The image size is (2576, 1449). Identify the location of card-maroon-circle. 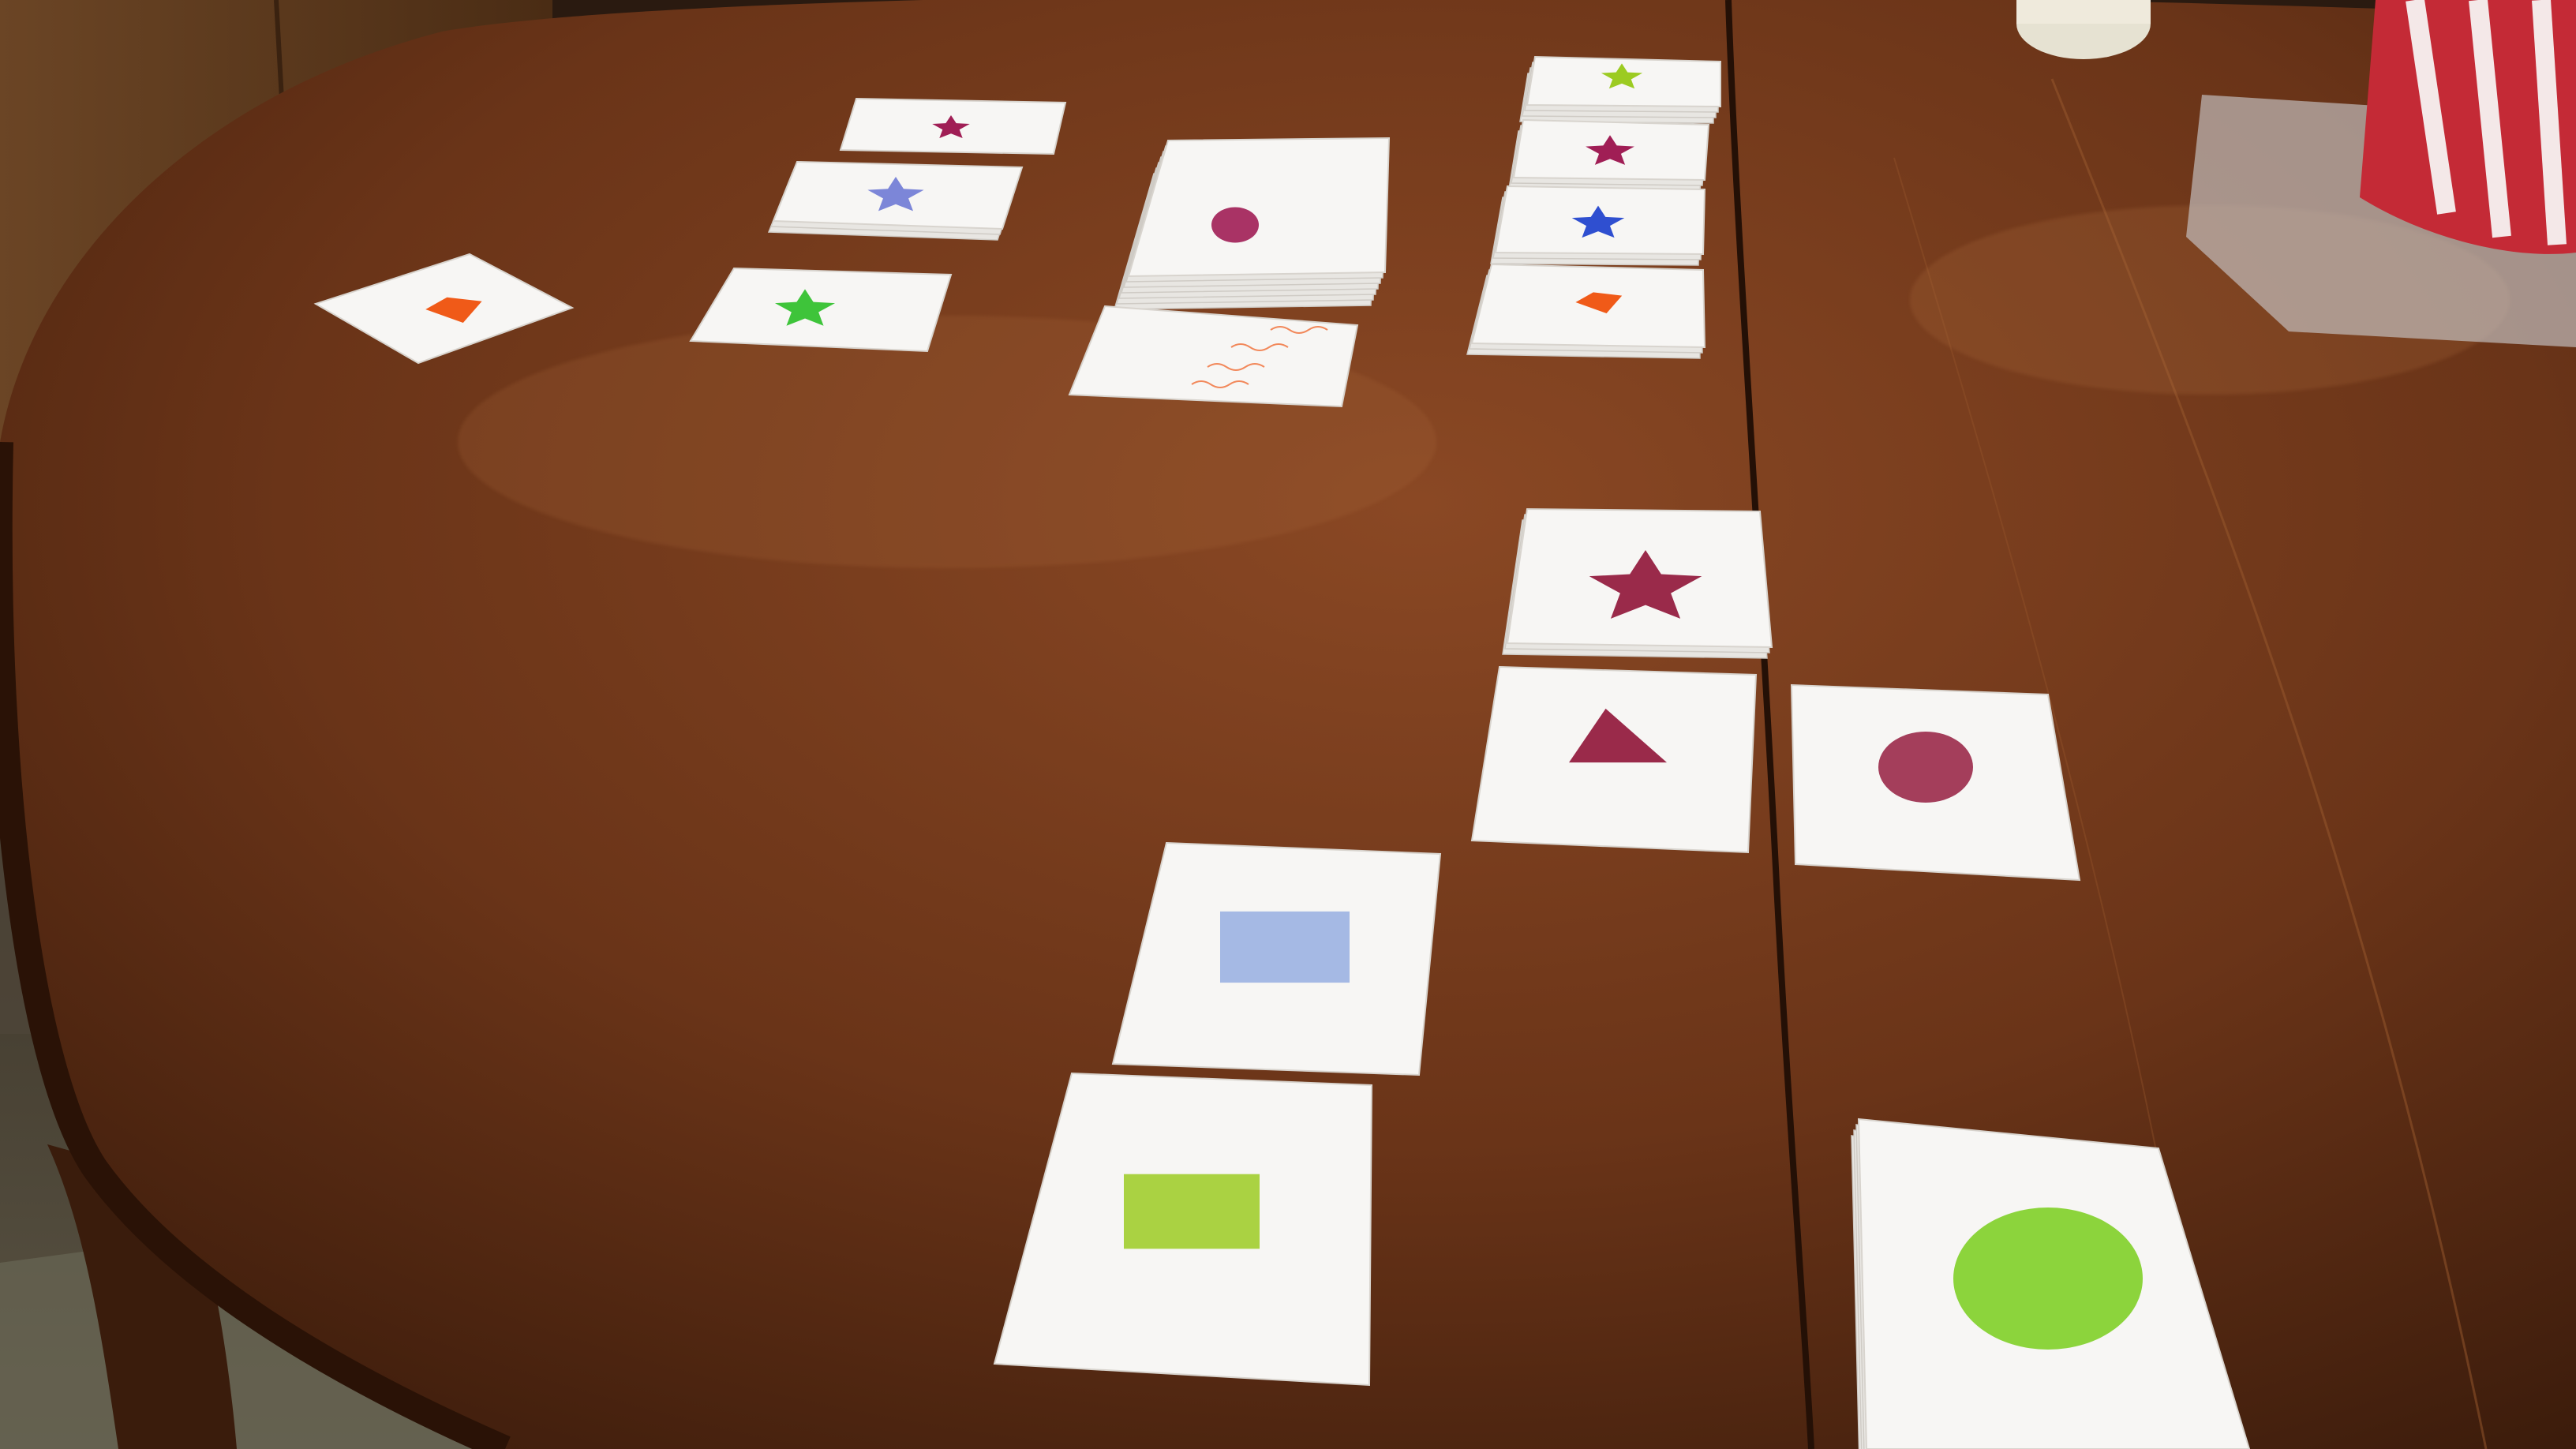
(1935, 782).